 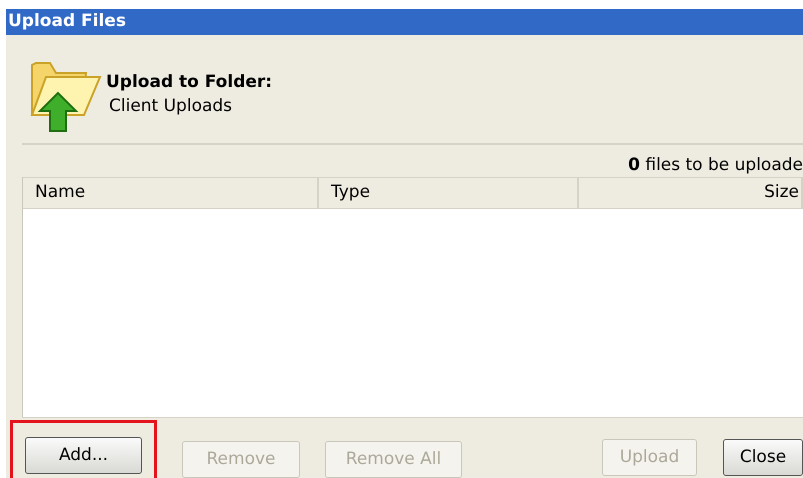 I want to click on column-header: Size, so click(x=691, y=193).